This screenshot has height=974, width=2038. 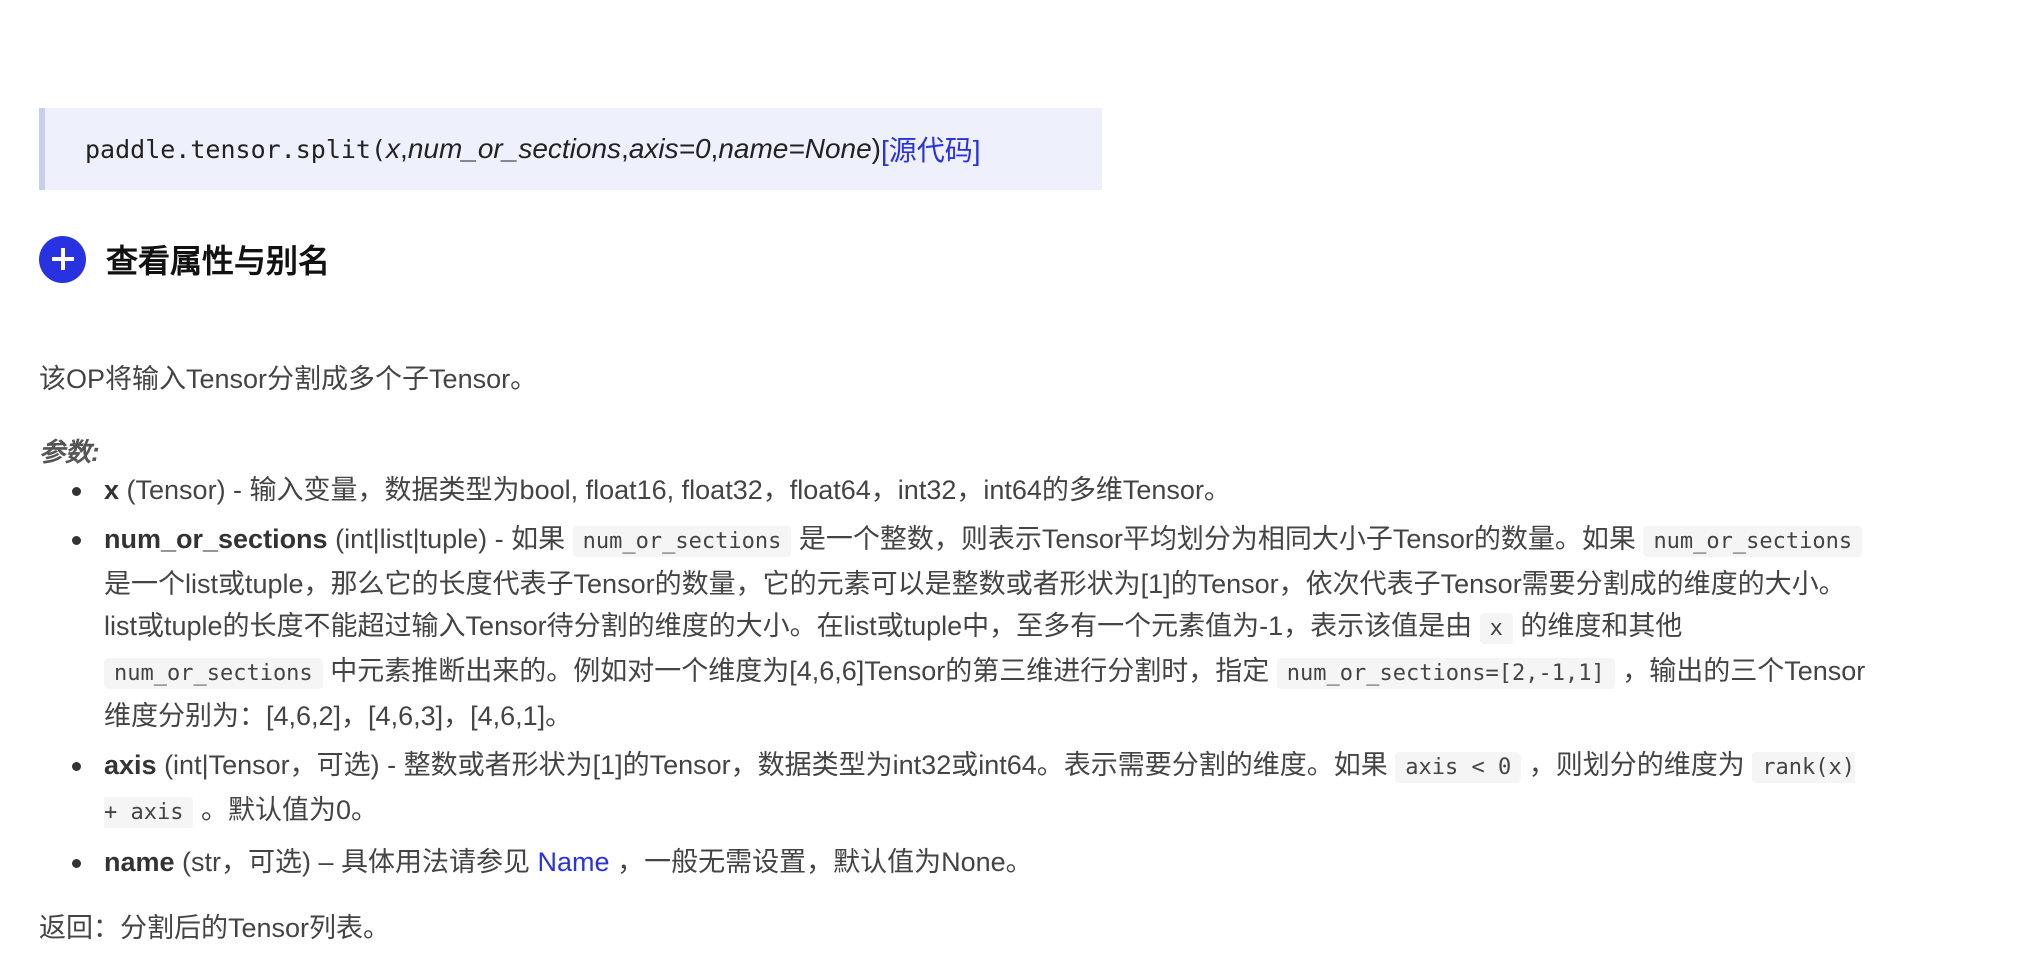 What do you see at coordinates (216, 539) in the screenshot?
I see `param-name: num_or_sections` at bounding box center [216, 539].